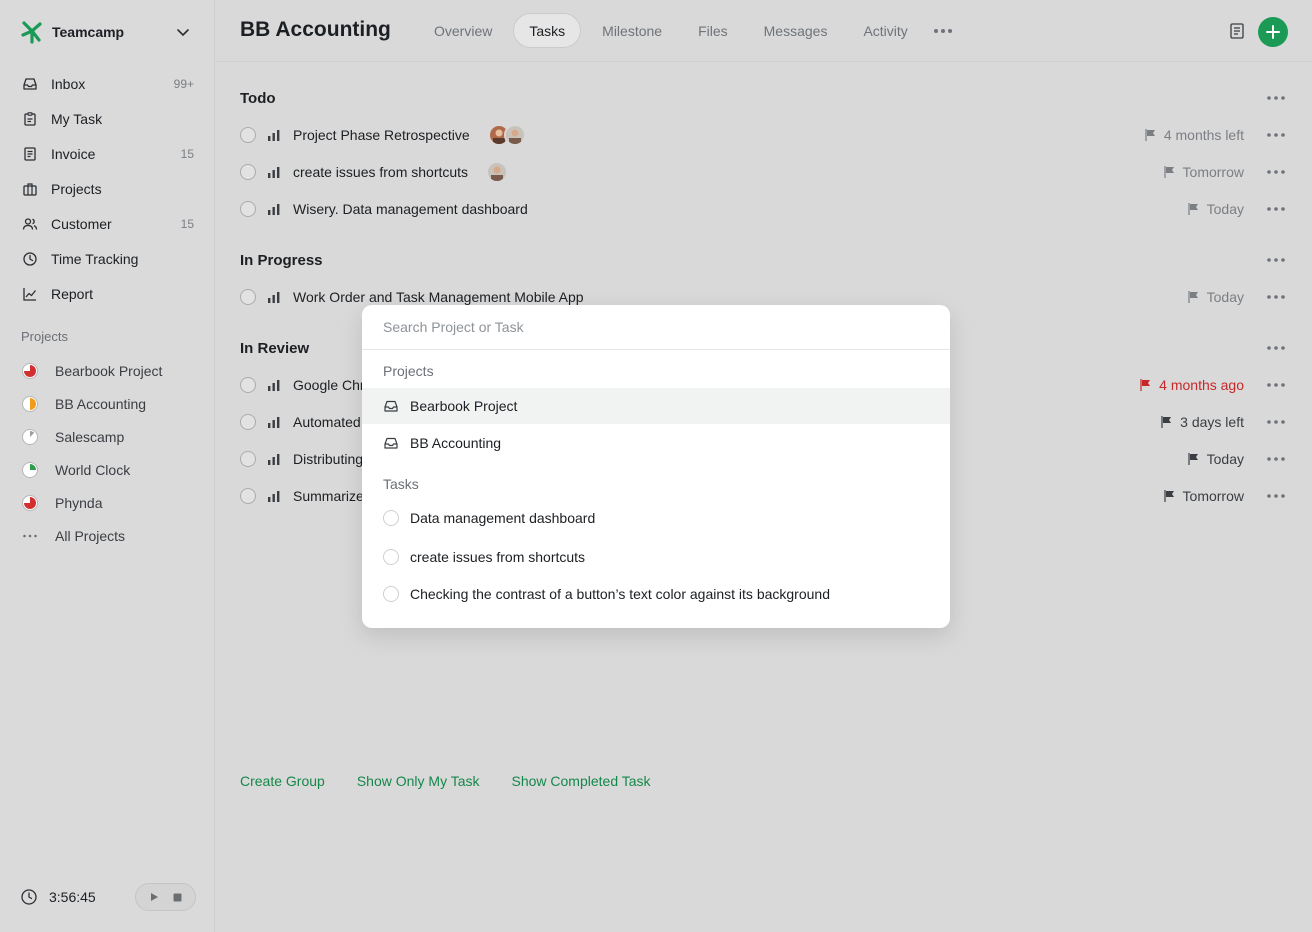 The image size is (1312, 932). What do you see at coordinates (408, 371) in the screenshot?
I see `popup-projects-title: Projects` at bounding box center [408, 371].